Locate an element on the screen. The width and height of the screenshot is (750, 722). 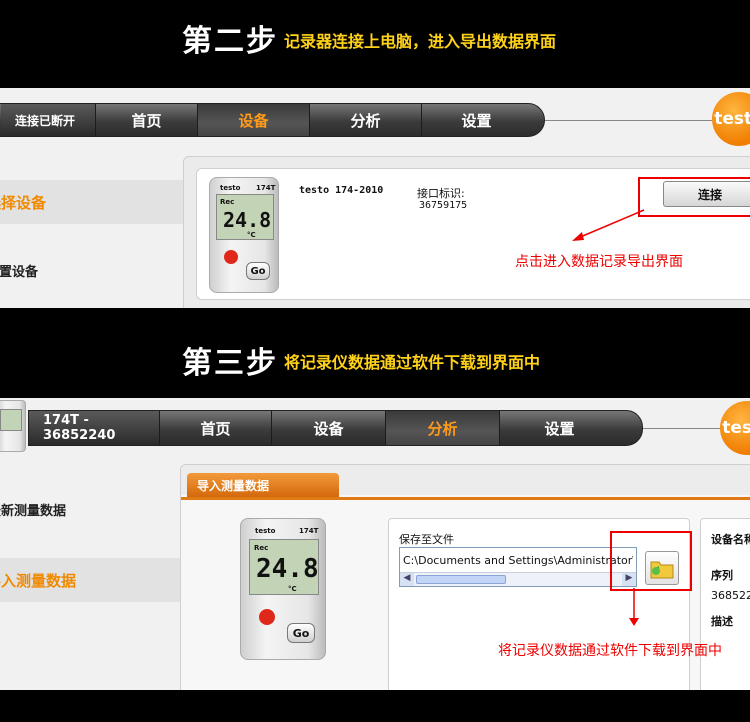
step2-header: 第二步 记录器连接上电脑，进入导出数据界面 is located at coordinates (375, 44).